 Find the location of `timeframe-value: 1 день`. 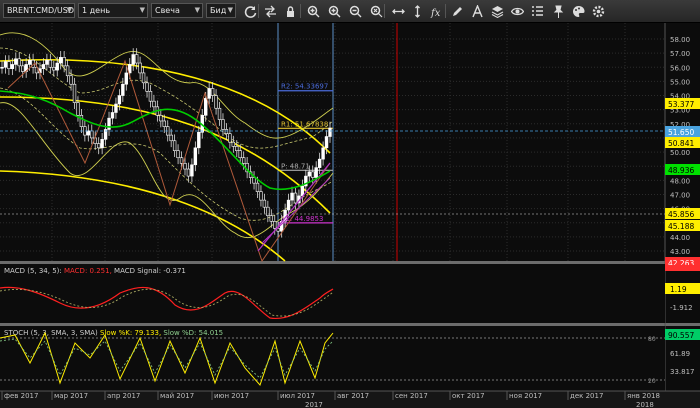

timeframe-value: 1 день is located at coordinates (96, 10).